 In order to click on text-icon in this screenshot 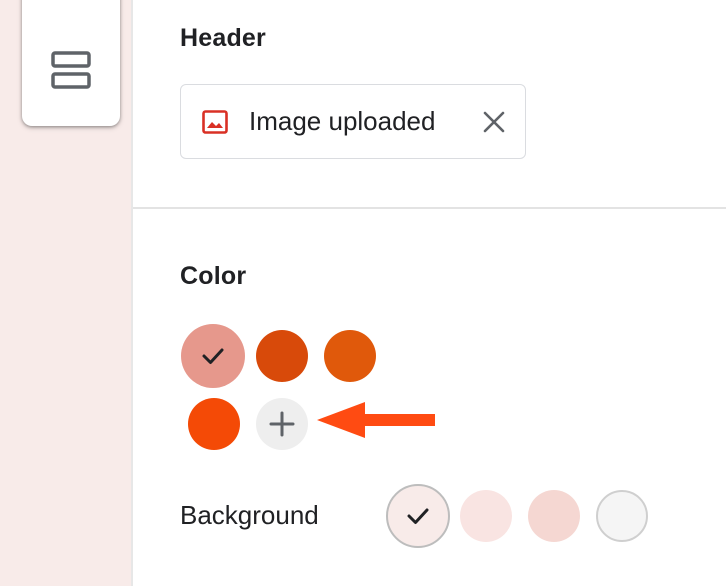, I will do `click(71, 10)`.